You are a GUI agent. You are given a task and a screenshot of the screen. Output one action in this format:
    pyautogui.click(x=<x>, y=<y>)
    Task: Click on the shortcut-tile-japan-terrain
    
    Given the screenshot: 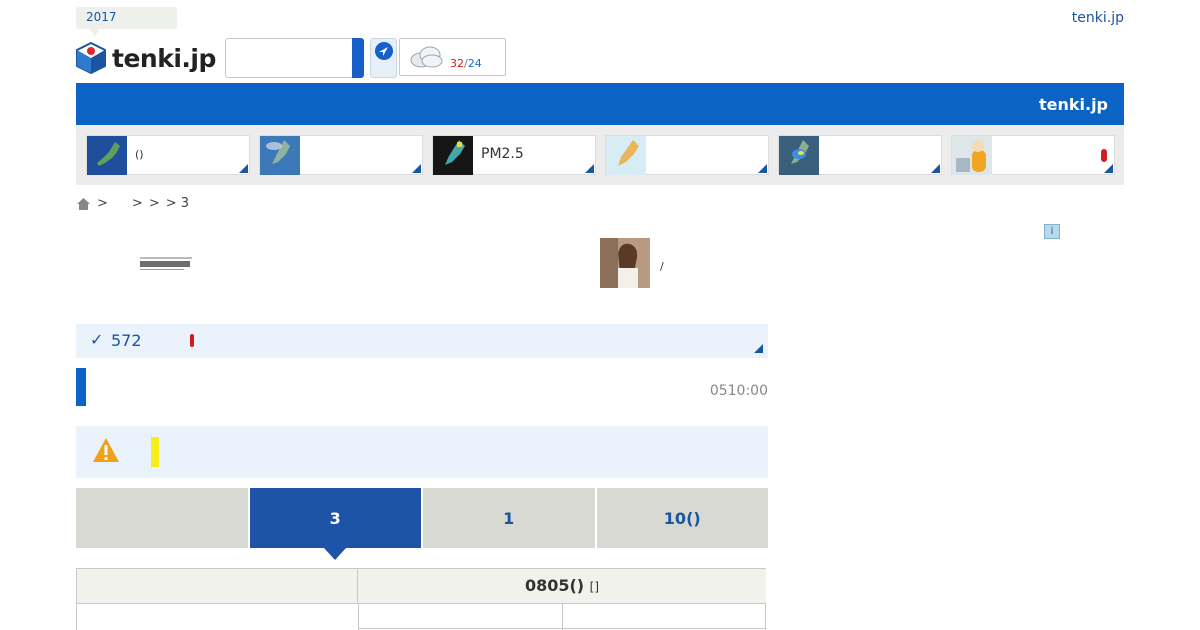 What is the action you would take?
    pyautogui.click(x=687, y=155)
    